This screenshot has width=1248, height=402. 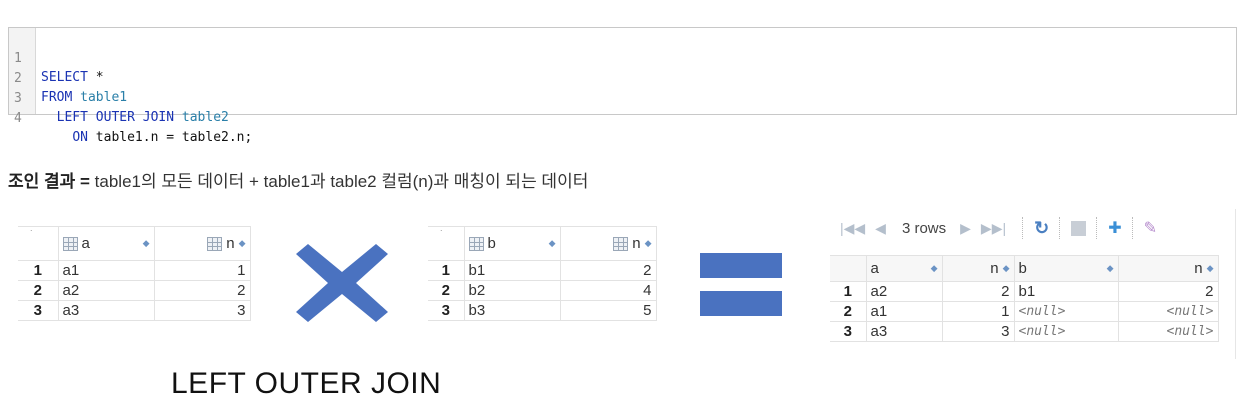 I want to click on refresh-icon: ↻, so click(x=1041, y=228).